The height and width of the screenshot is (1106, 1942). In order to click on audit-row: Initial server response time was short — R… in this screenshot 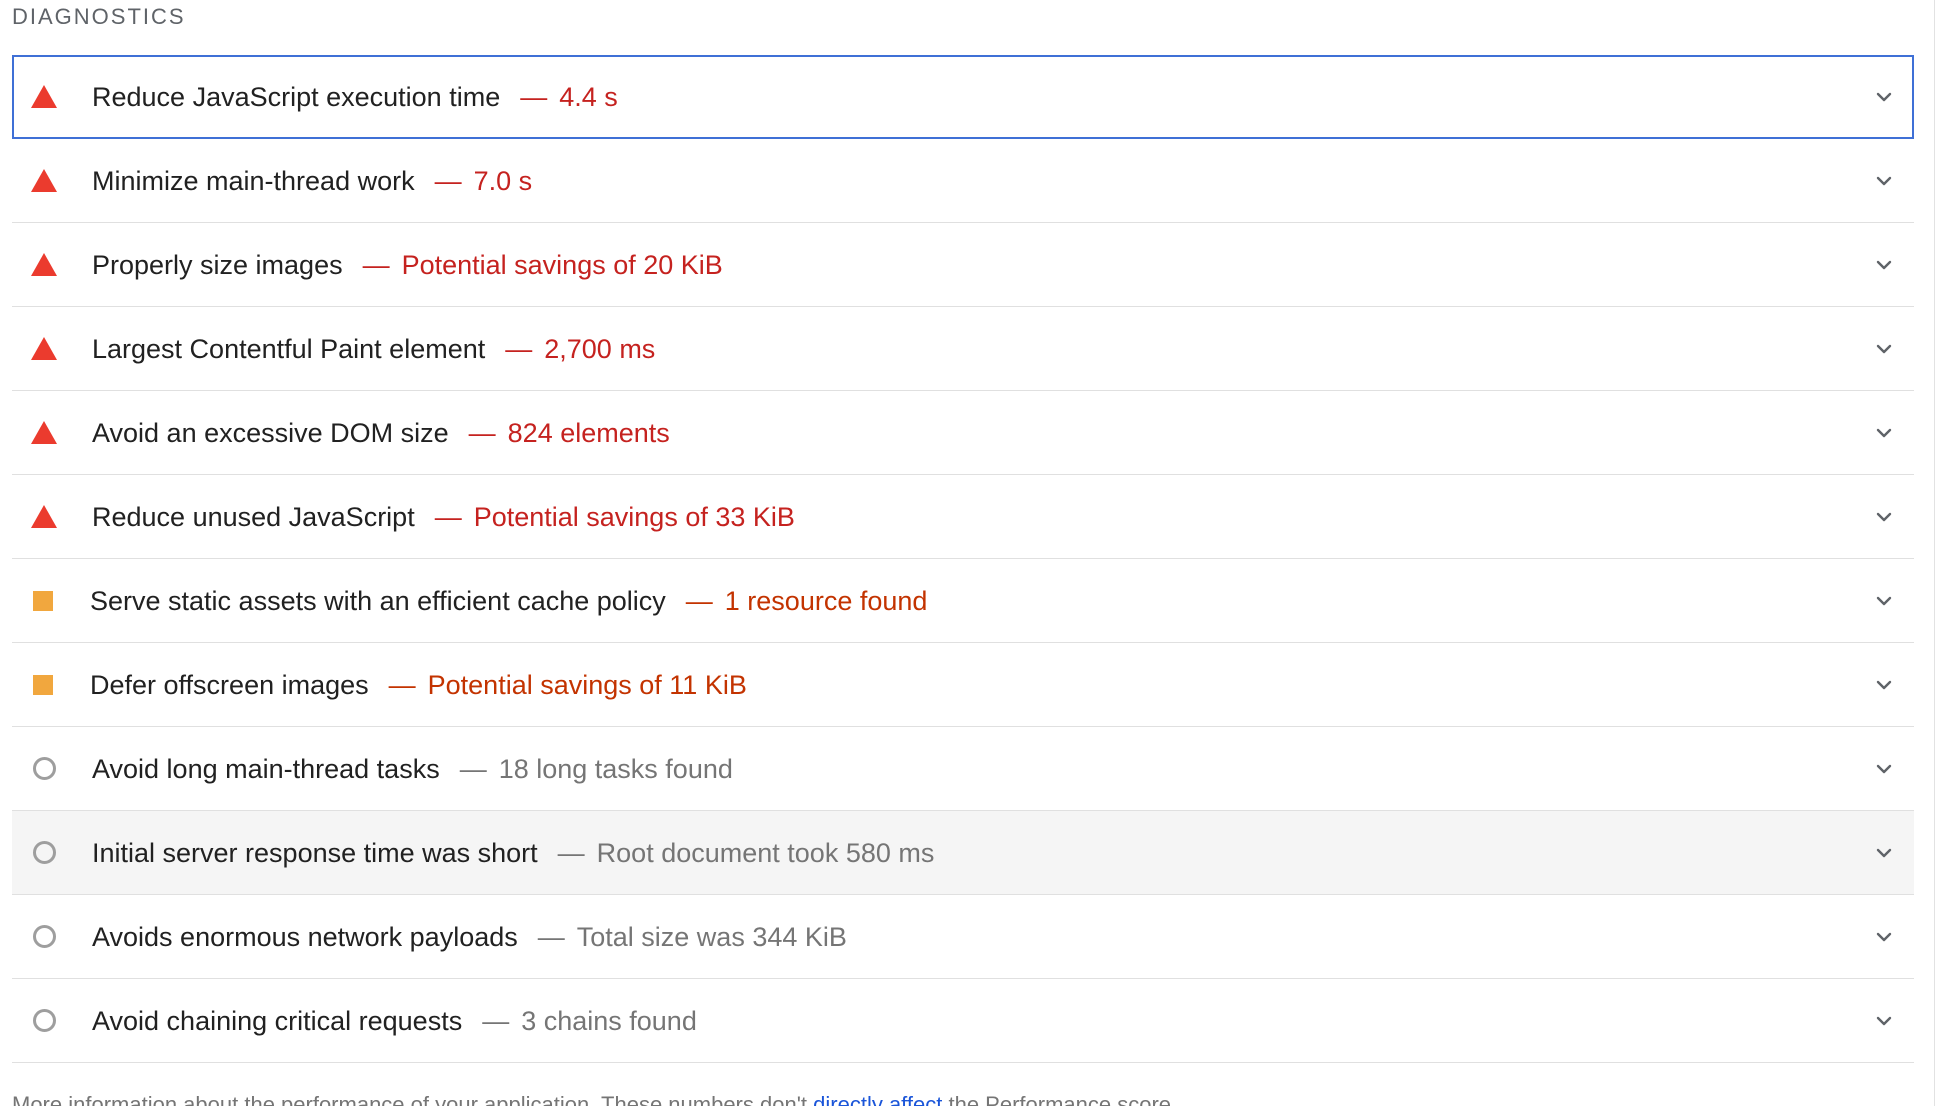, I will do `click(963, 853)`.